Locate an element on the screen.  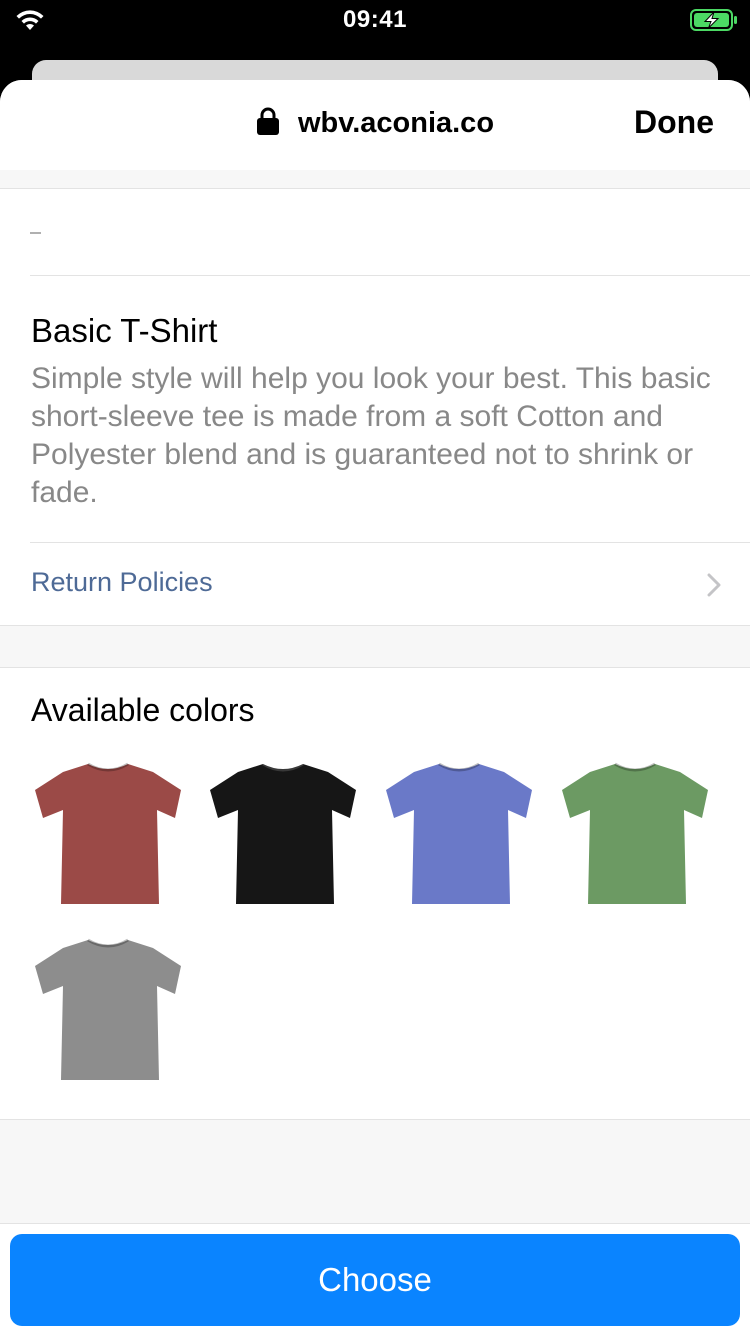
done-button: Done is located at coordinates (674, 122).